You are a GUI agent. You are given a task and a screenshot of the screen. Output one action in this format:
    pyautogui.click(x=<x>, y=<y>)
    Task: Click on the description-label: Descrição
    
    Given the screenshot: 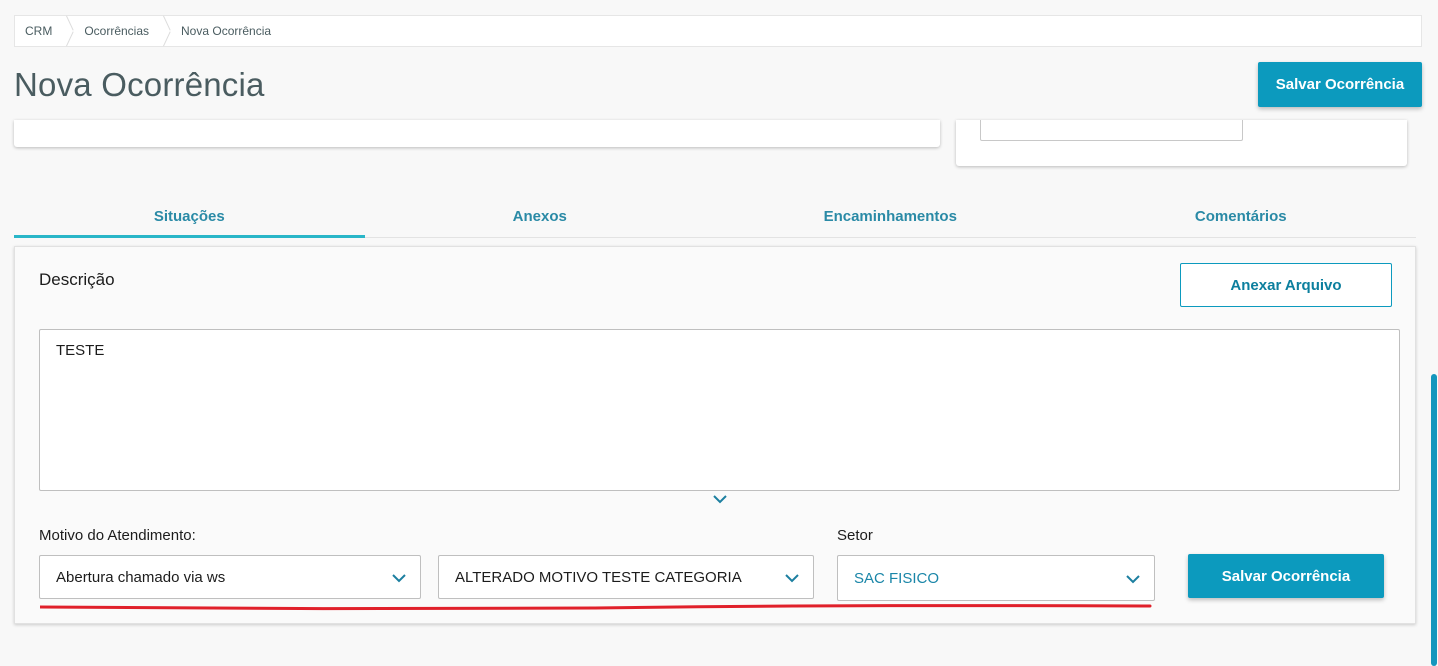 What is the action you would take?
    pyautogui.click(x=77, y=279)
    